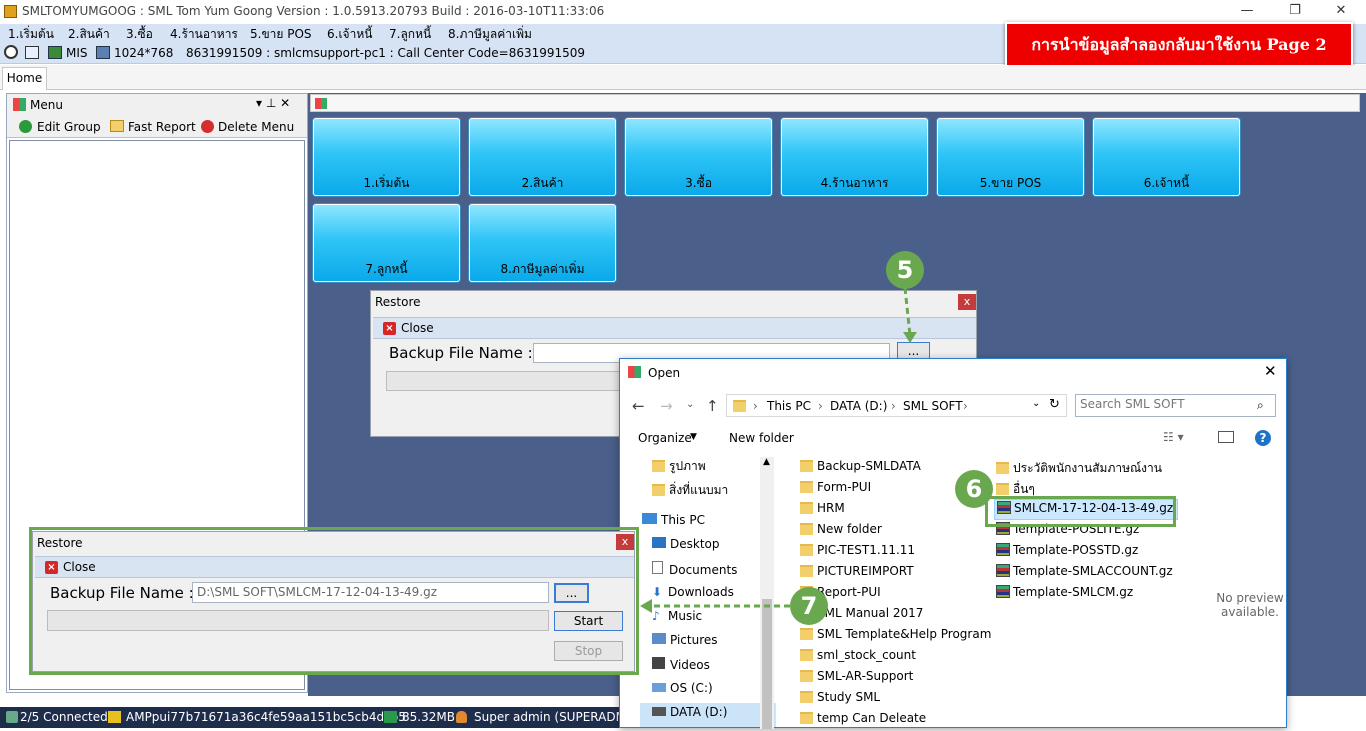  Describe the element at coordinates (778, 450) in the screenshot. I see `annotation-arrows` at that location.